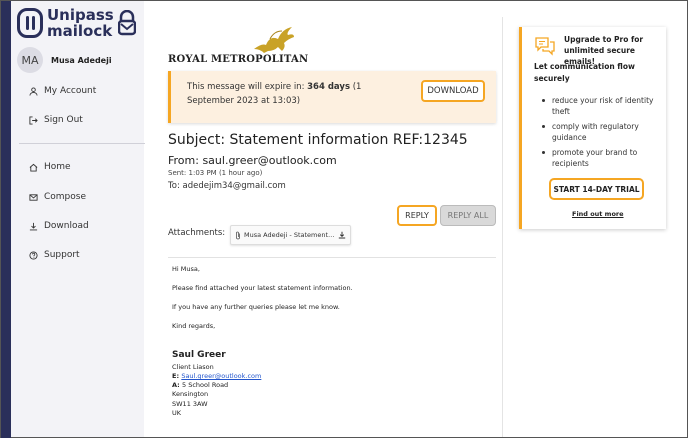  Describe the element at coordinates (238, 59) in the screenshot. I see `brand-name: ROYAL METROPOLITAN` at that location.